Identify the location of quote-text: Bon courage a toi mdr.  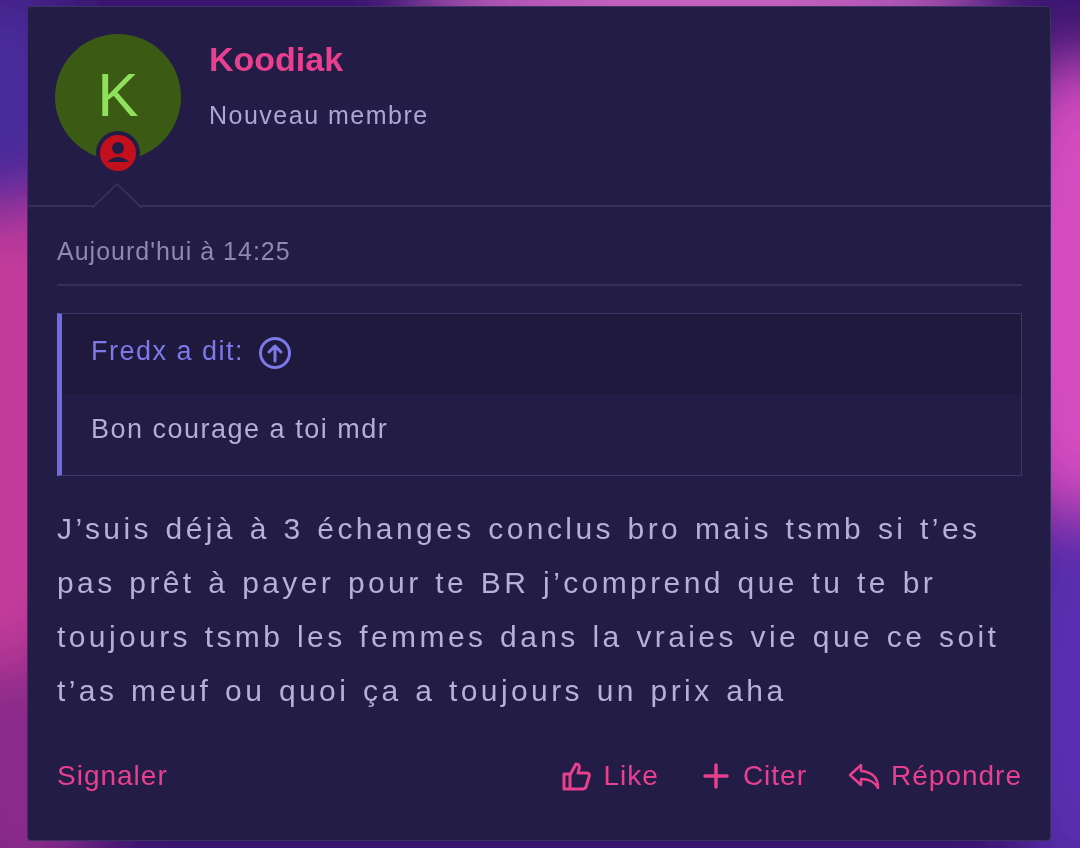
(240, 429).